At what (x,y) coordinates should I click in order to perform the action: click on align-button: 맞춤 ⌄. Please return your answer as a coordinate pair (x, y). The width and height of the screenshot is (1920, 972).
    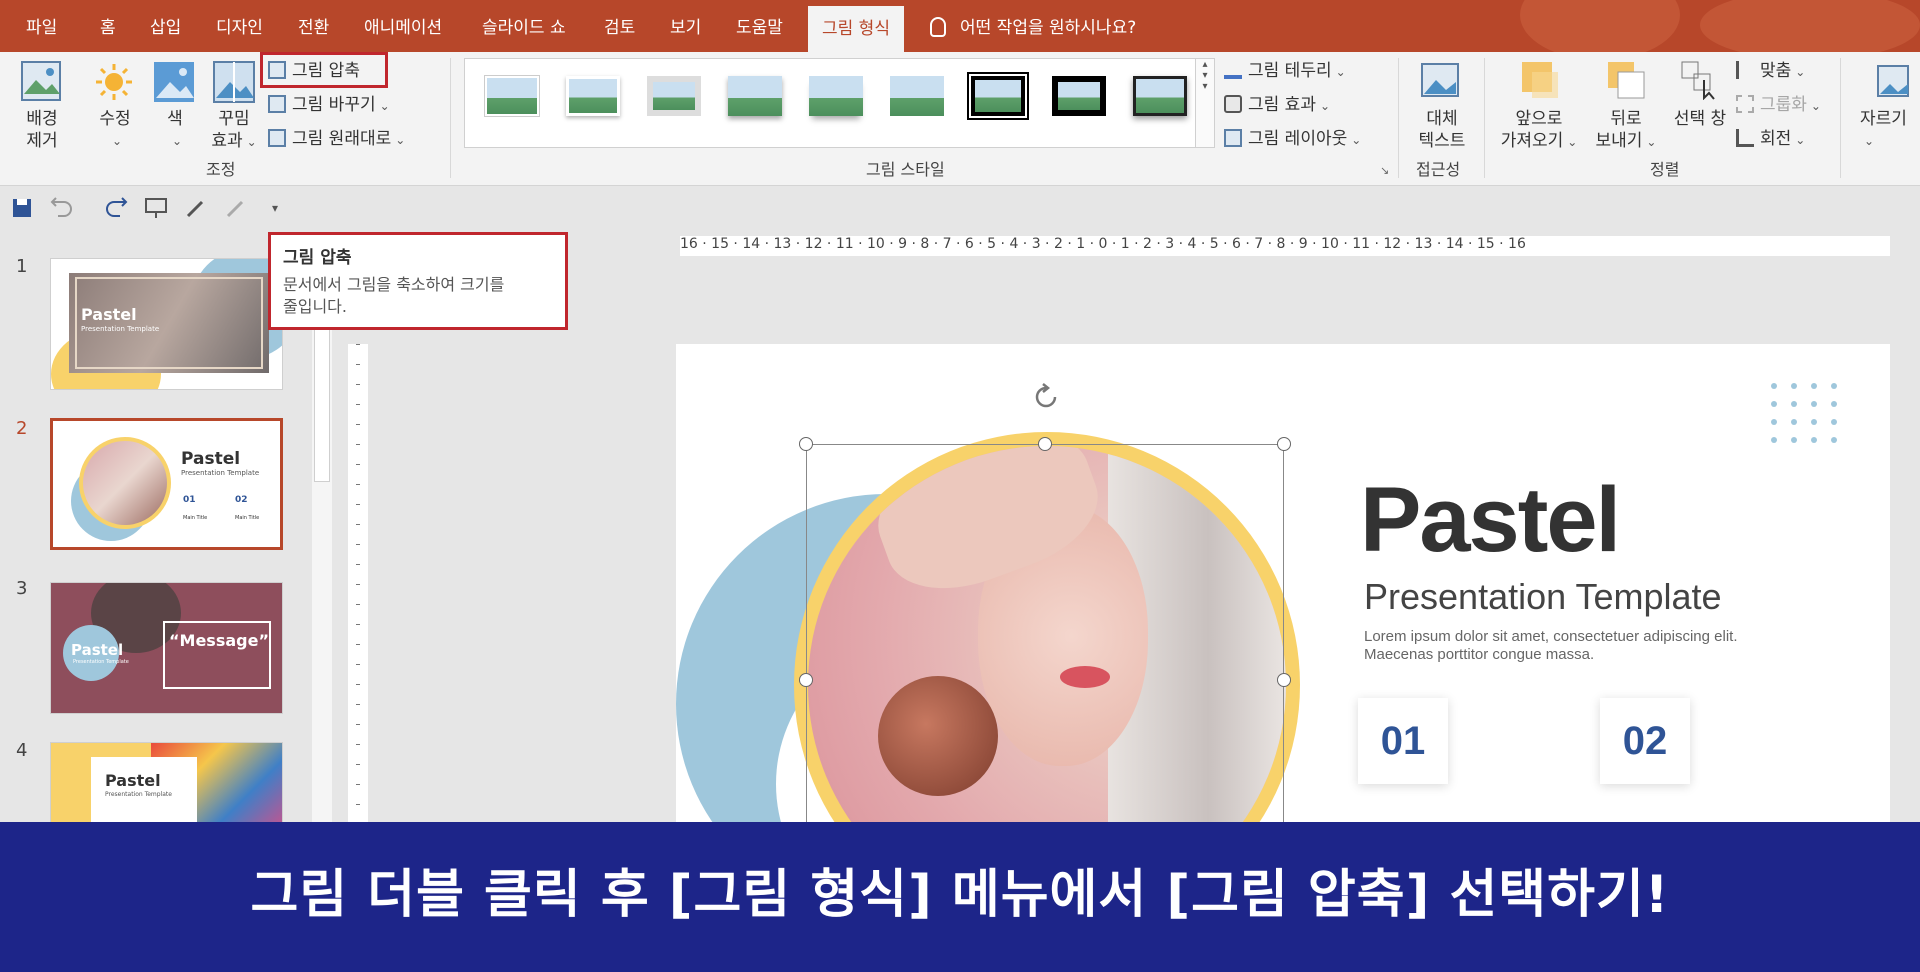
    Looking at the image, I should click on (1770, 71).